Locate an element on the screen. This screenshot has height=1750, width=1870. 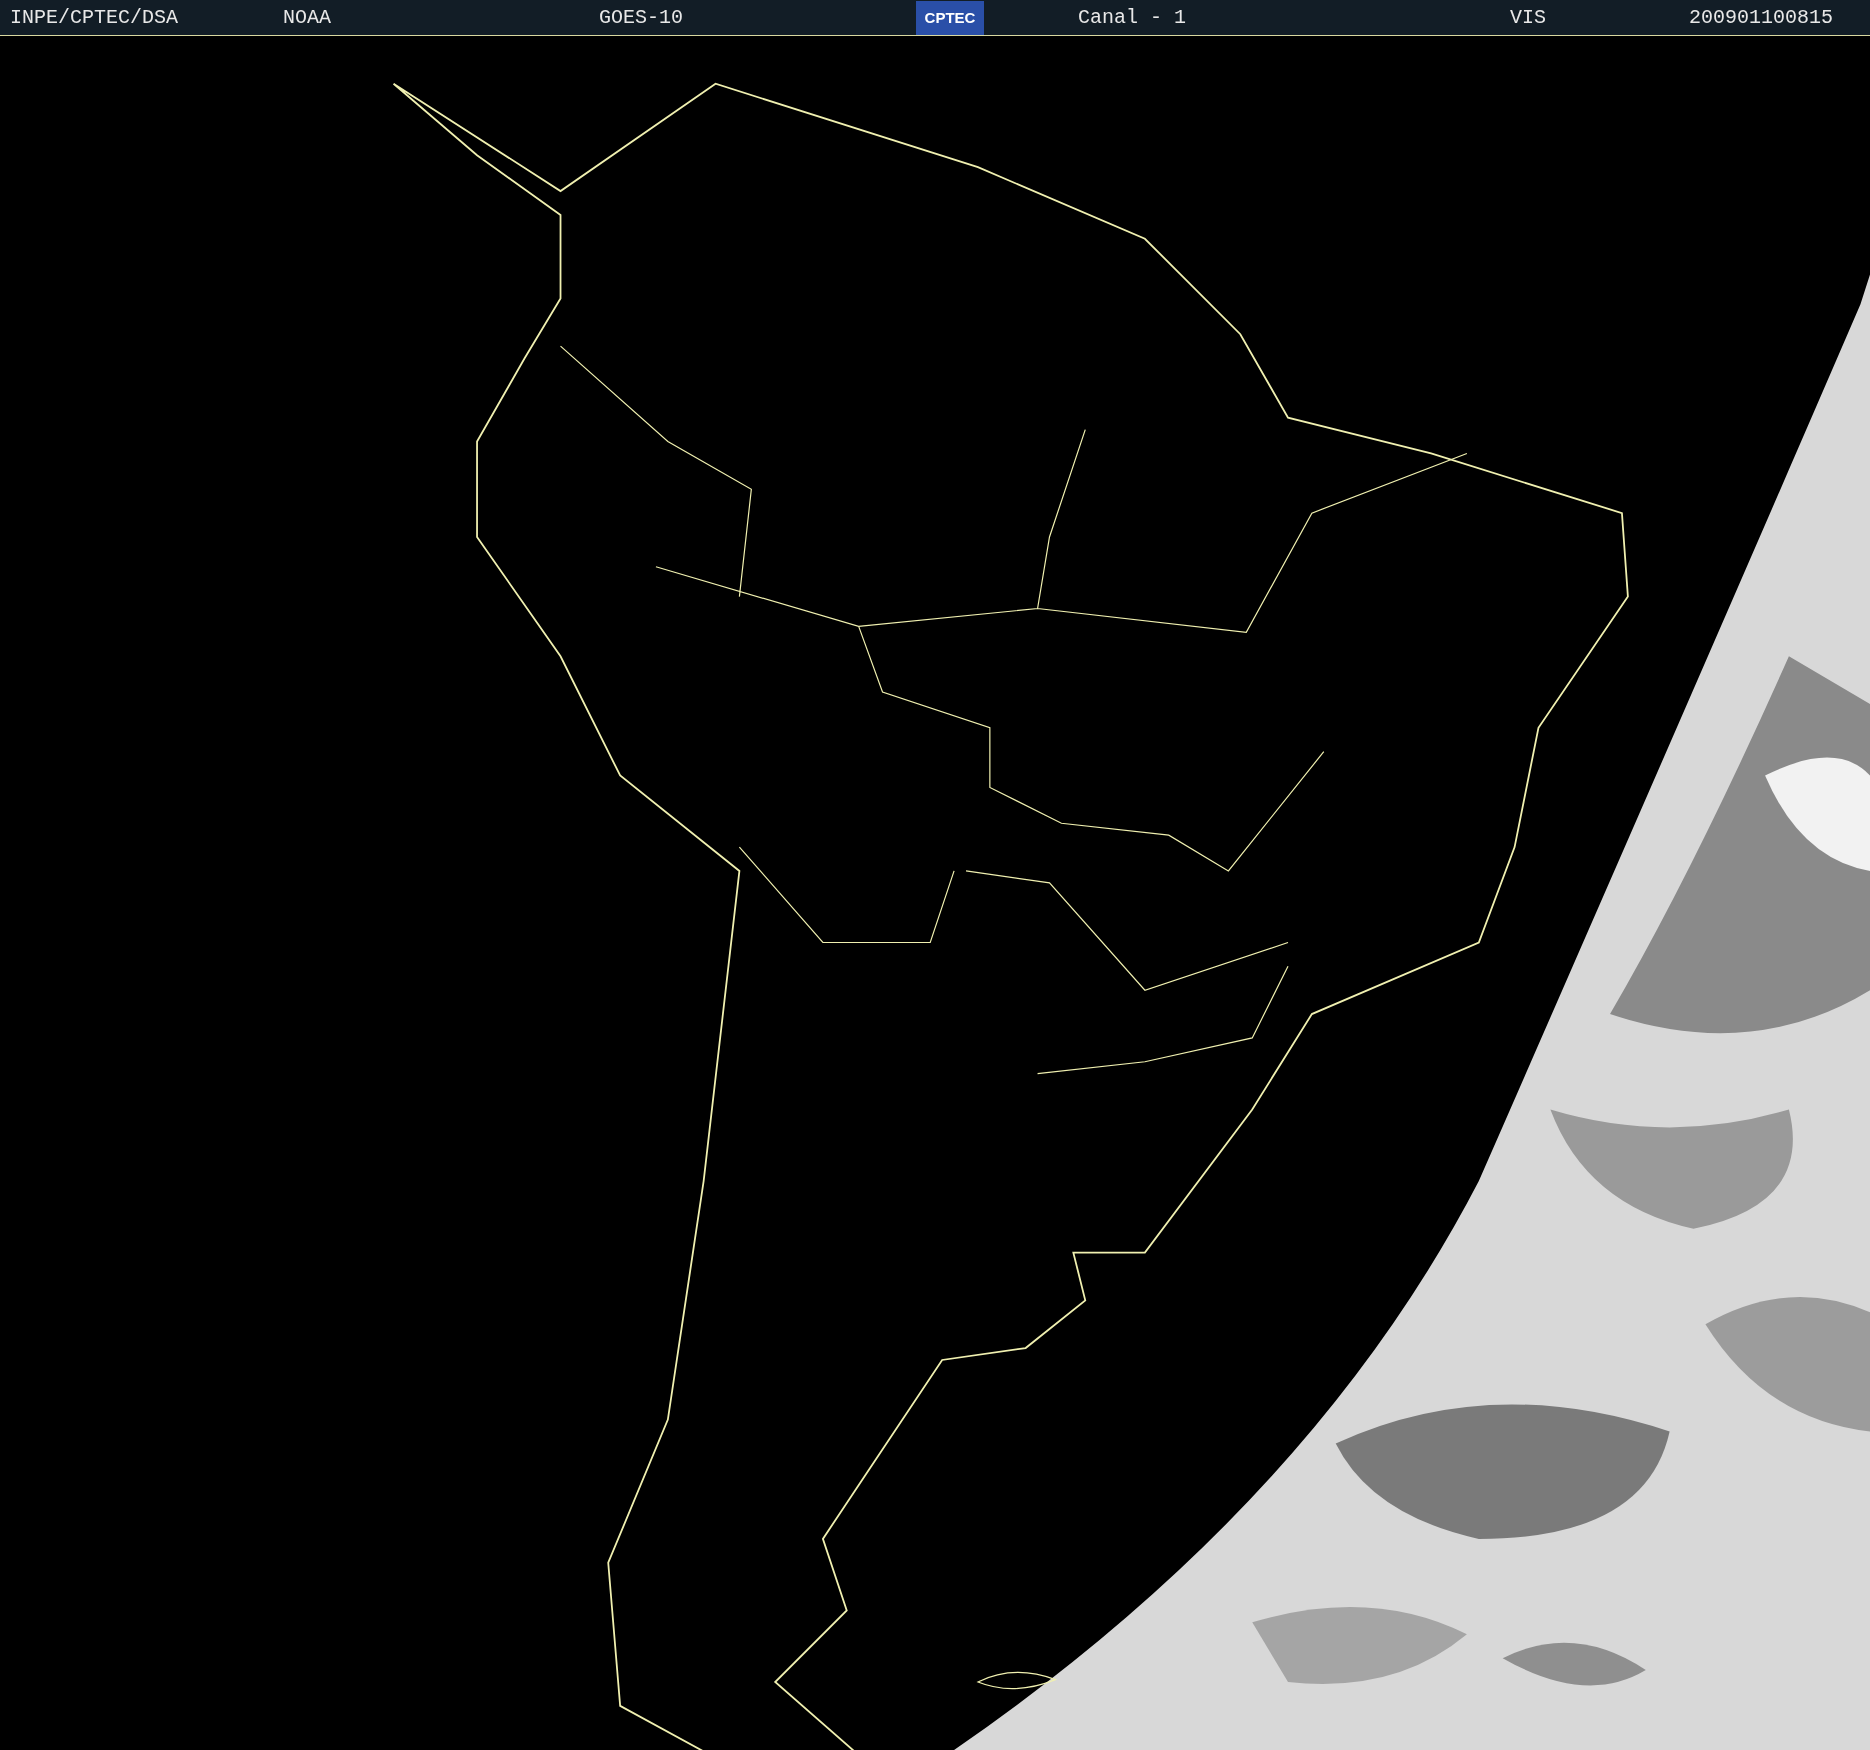
agency-label: INPE/CPTEC/DSA is located at coordinates (95, 17).